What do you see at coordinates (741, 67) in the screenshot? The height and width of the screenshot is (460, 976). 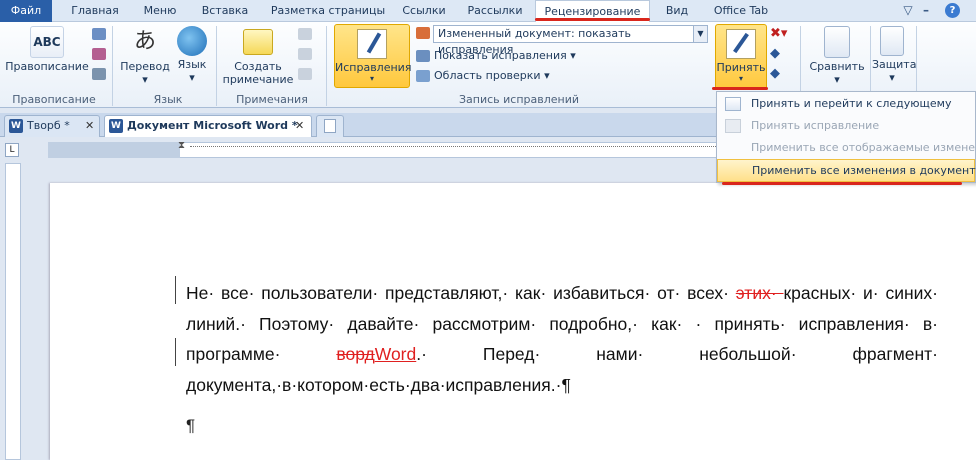 I see `accept-label: Принять` at bounding box center [741, 67].